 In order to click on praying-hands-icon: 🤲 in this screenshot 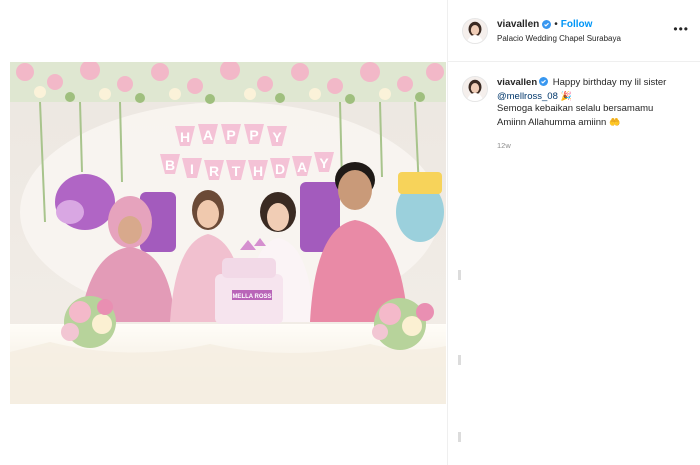, I will do `click(614, 121)`.